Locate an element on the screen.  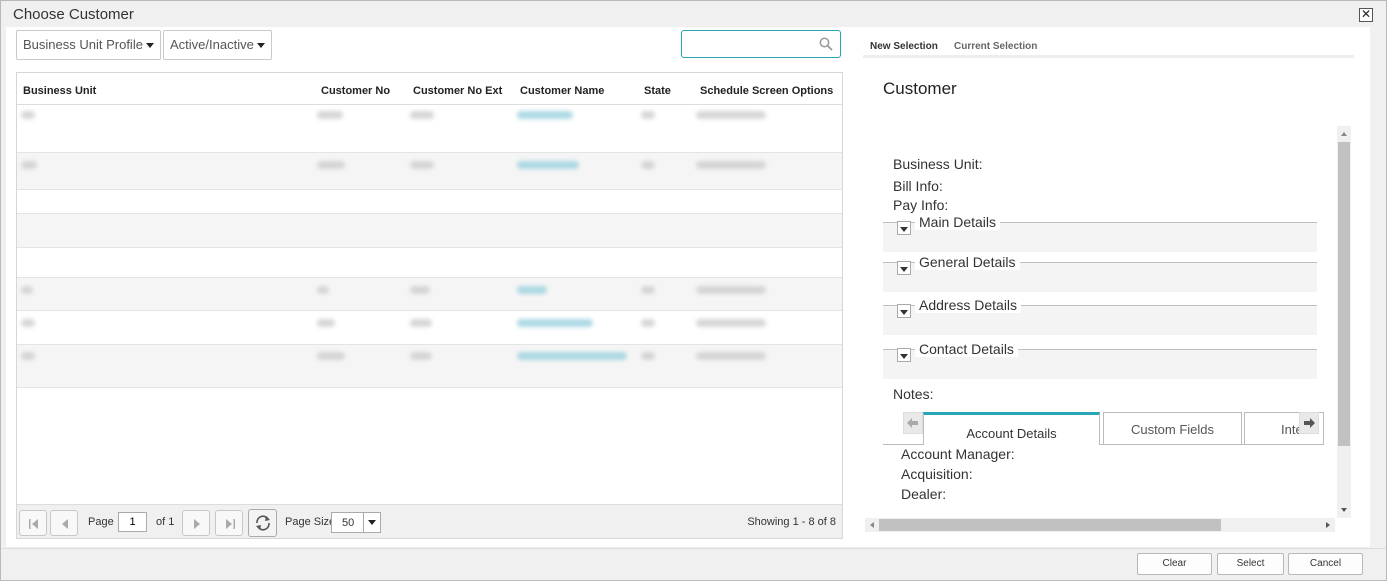
search-input is located at coordinates (750, 44).